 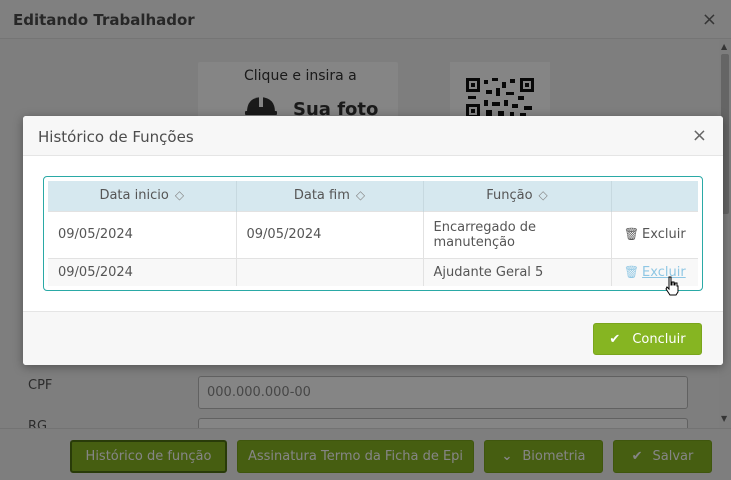 I want to click on column-label: Função, so click(x=509, y=196).